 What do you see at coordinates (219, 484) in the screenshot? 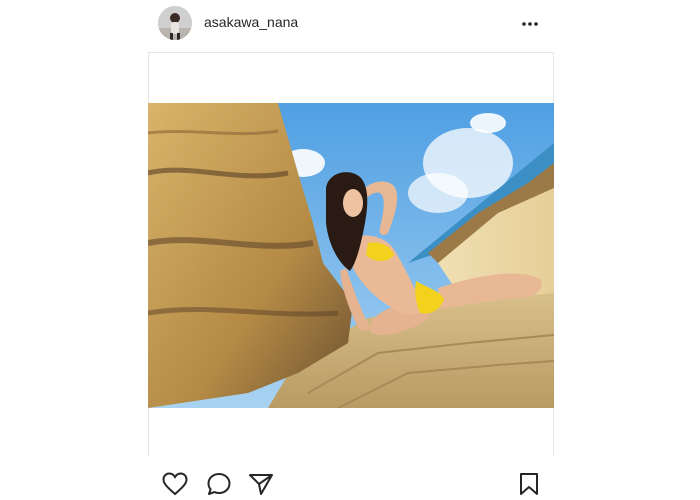
I see `comment-bubble-icon` at bounding box center [219, 484].